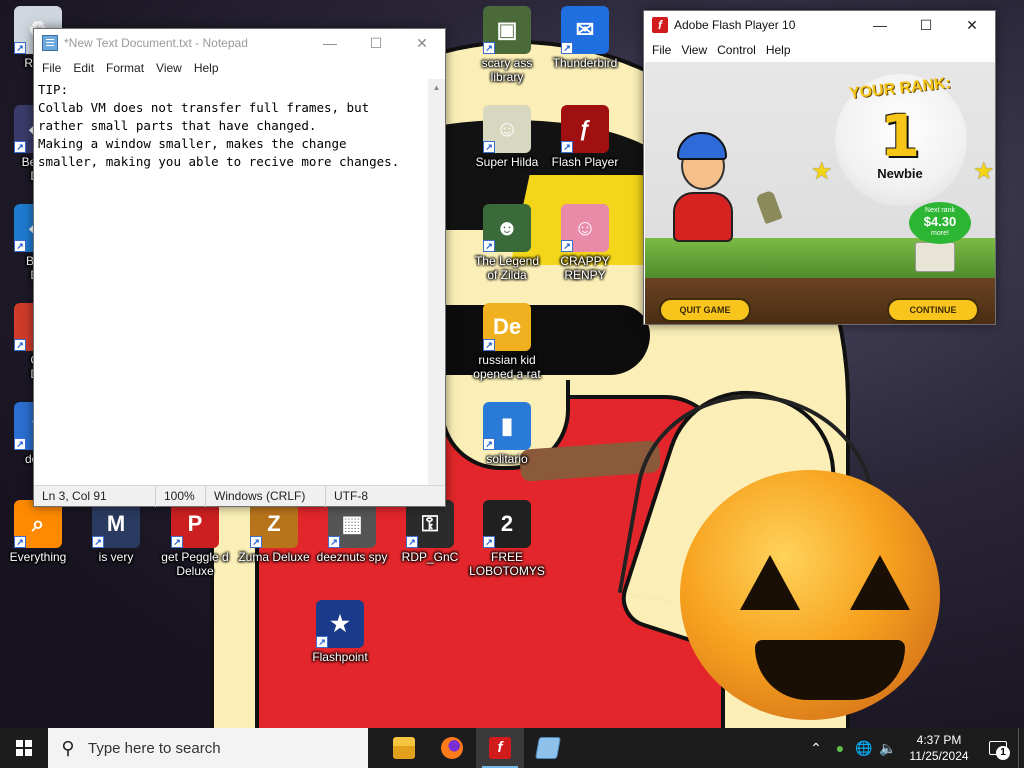 The width and height of the screenshot is (1024, 768). What do you see at coordinates (195, 524) in the screenshot?
I see `peggle-icon: P ↗` at bounding box center [195, 524].